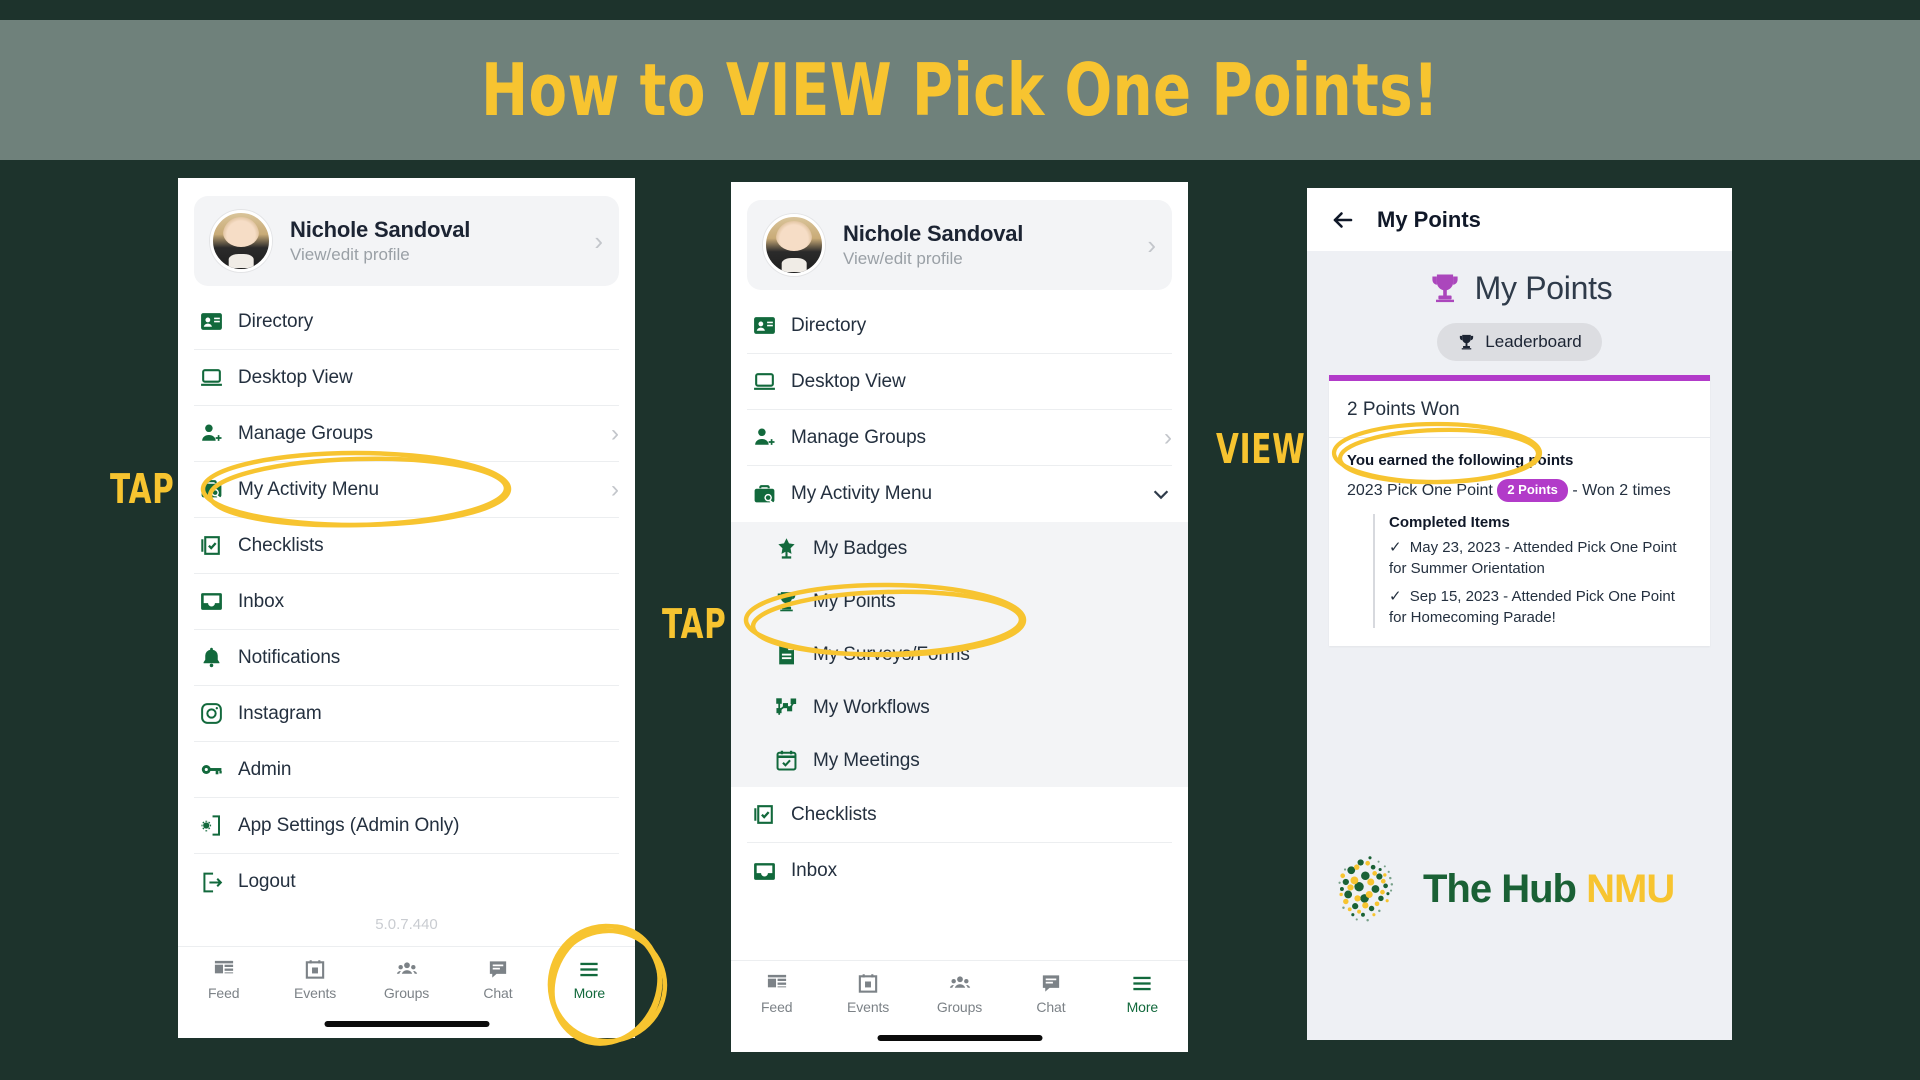 The height and width of the screenshot is (1080, 1920). Describe the element at coordinates (1533, 341) in the screenshot. I see `leaderboard-label: Leaderboard` at that location.